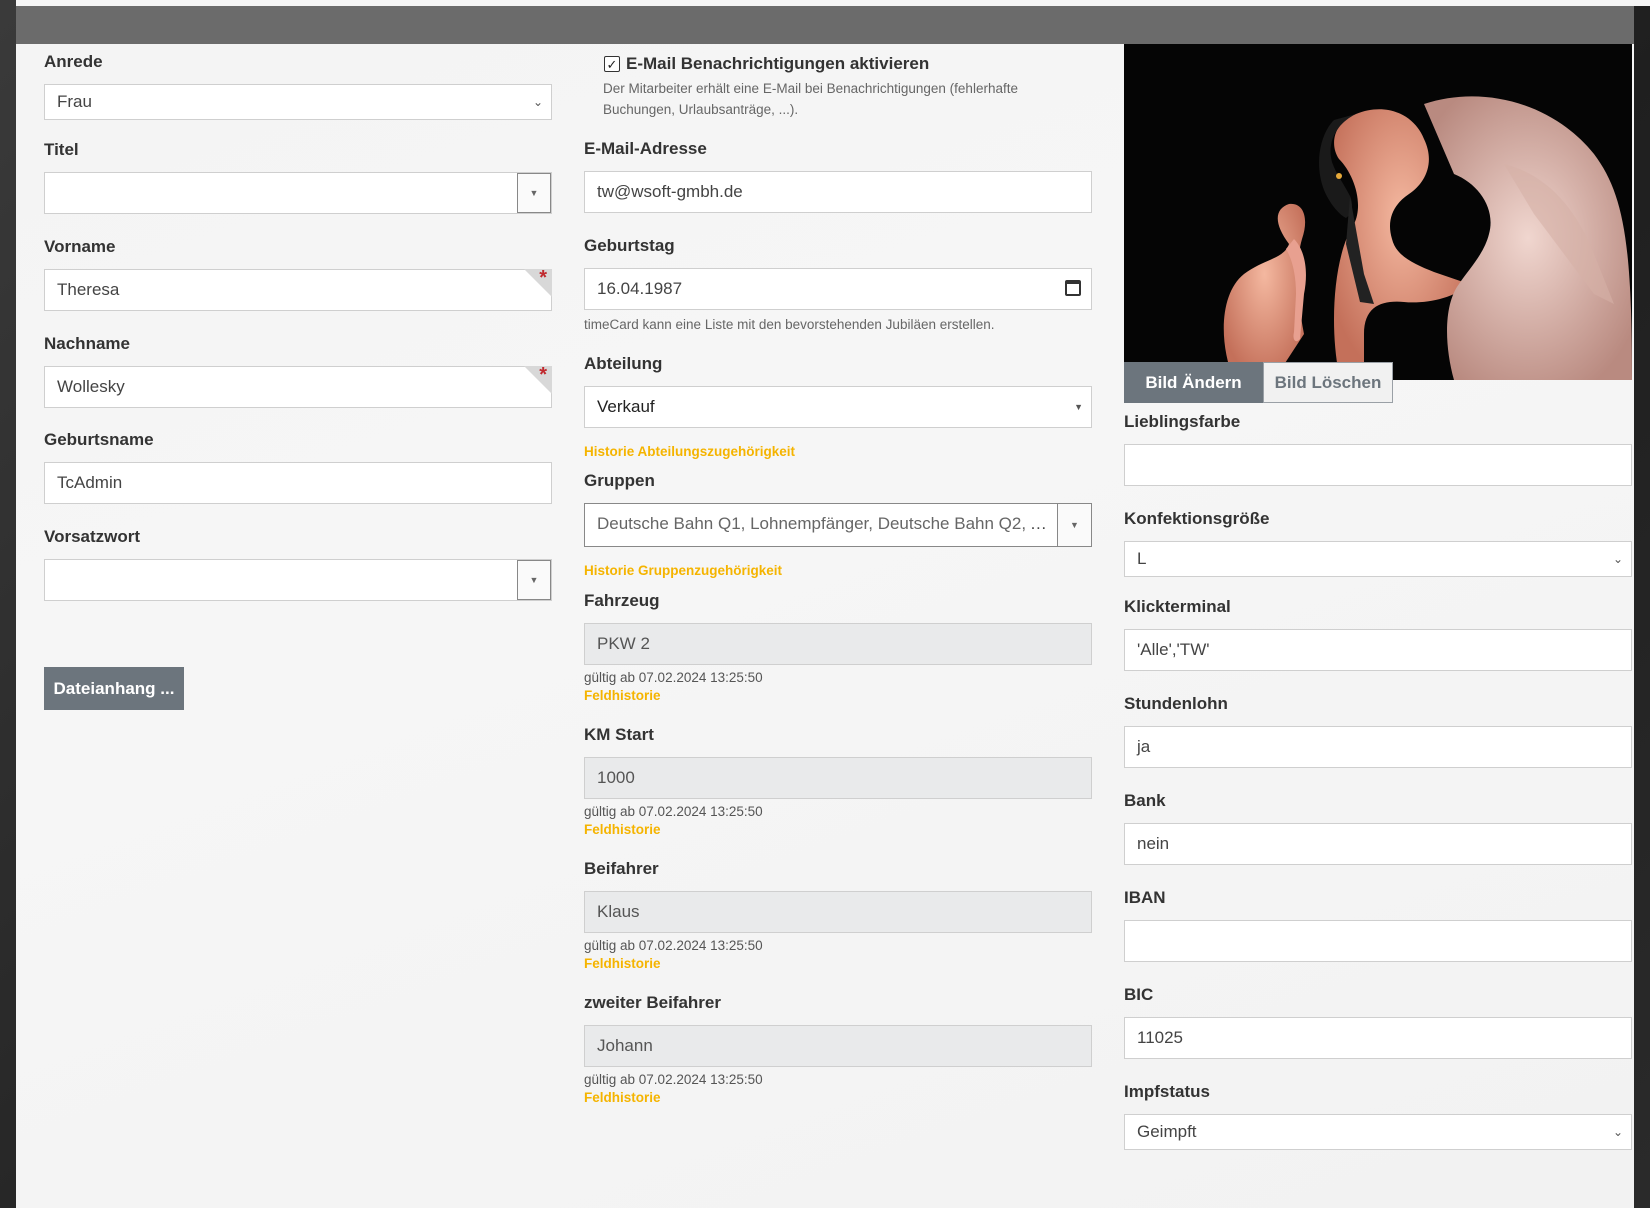  I want to click on fahrzeug-history-link: Feldhistorie, so click(673, 696).